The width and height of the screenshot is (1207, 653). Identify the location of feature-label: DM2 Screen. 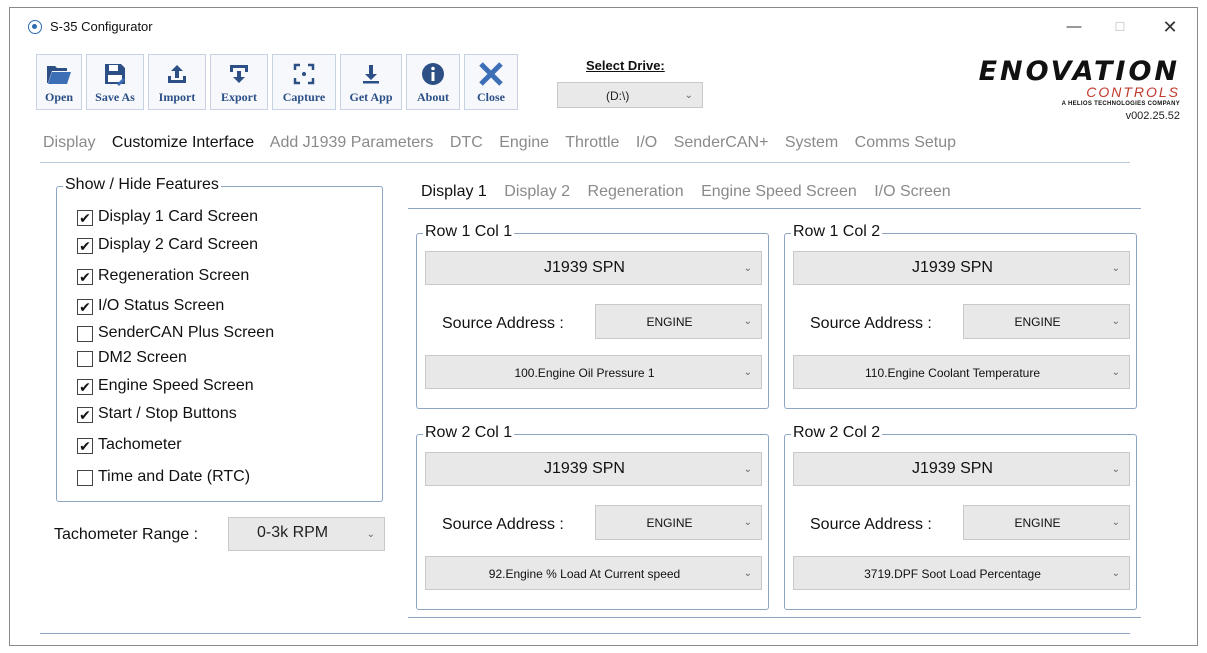
(142, 357).